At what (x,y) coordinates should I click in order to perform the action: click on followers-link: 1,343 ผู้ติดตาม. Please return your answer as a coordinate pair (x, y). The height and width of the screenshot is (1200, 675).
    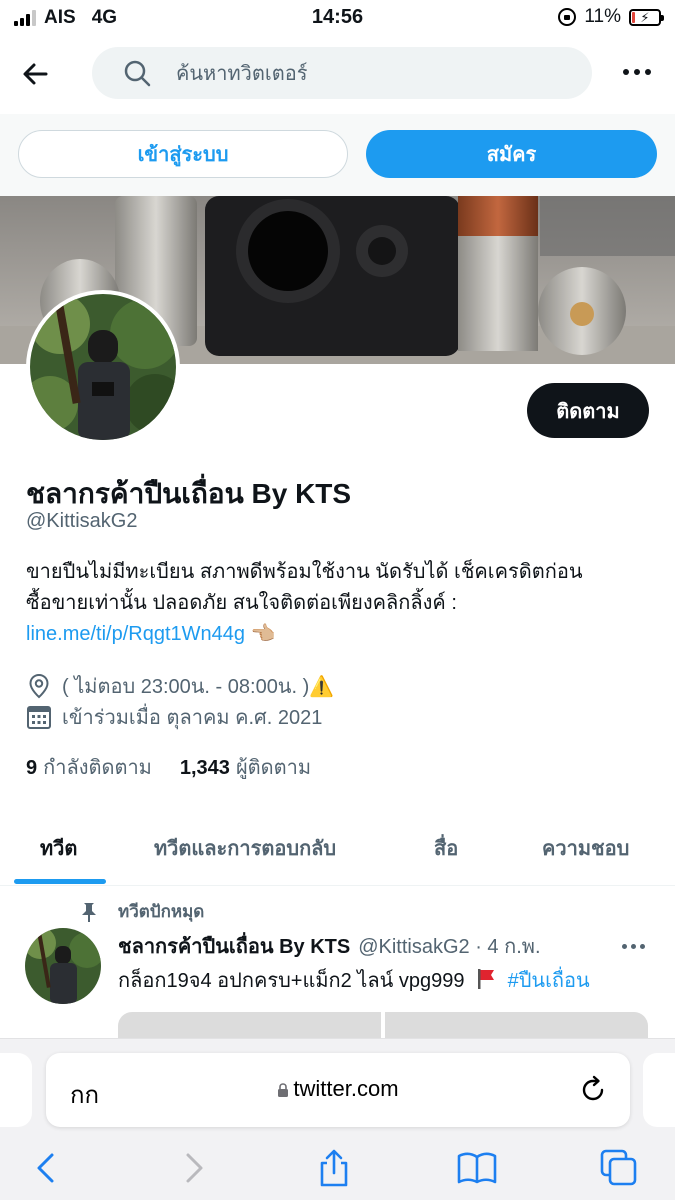
    Looking at the image, I should click on (245, 767).